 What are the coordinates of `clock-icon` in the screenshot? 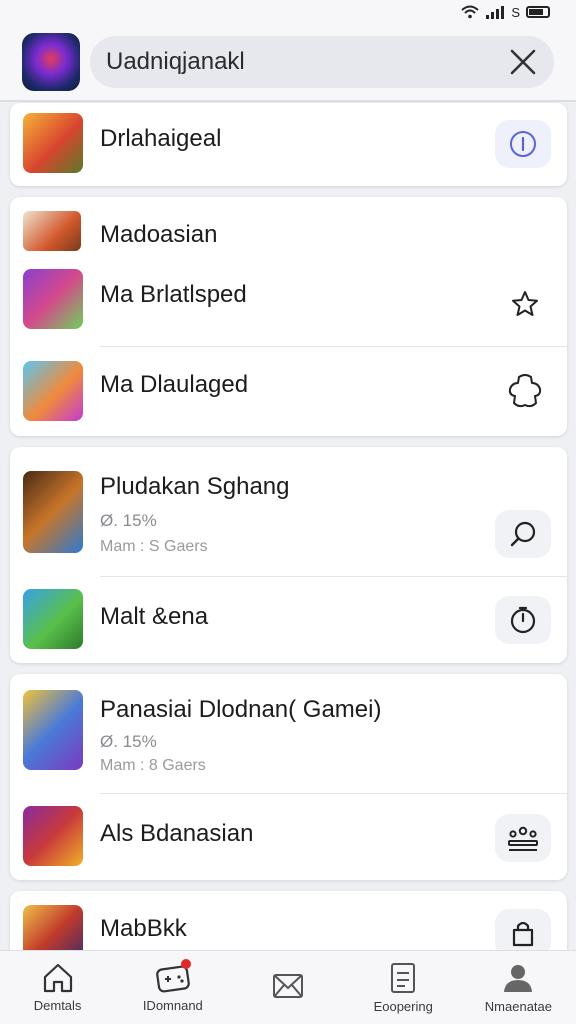 It's located at (523, 620).